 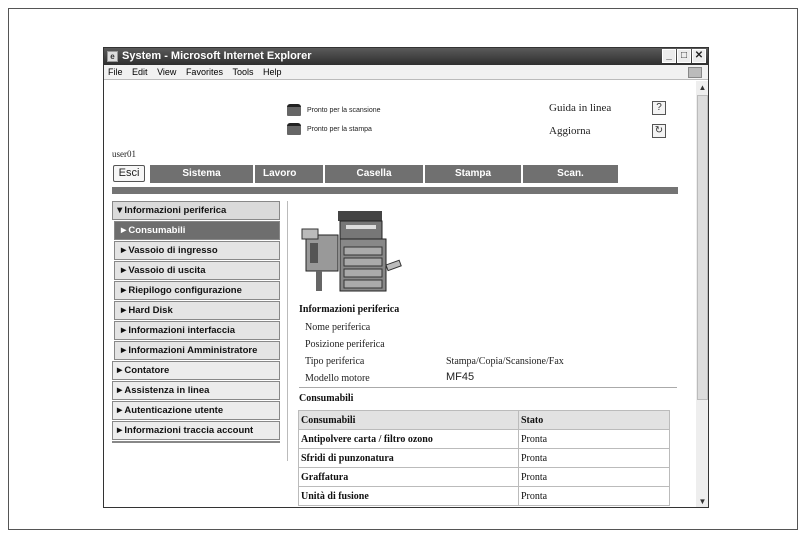 What do you see at coordinates (571, 174) in the screenshot?
I see `tab-scan: Scan.` at bounding box center [571, 174].